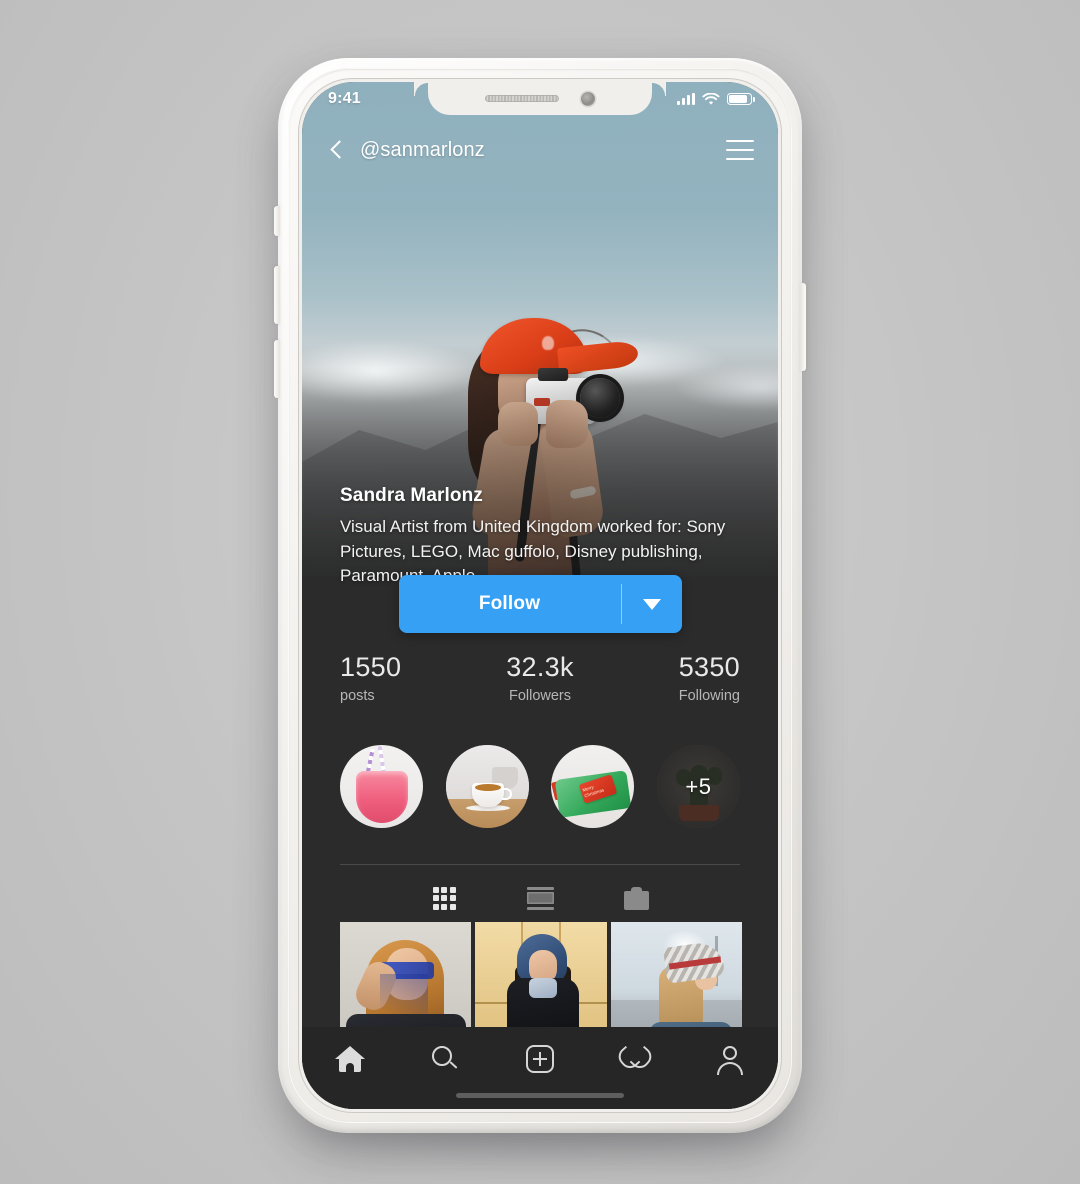  What do you see at coordinates (709, 696) in the screenshot?
I see `stat-label: Following` at bounding box center [709, 696].